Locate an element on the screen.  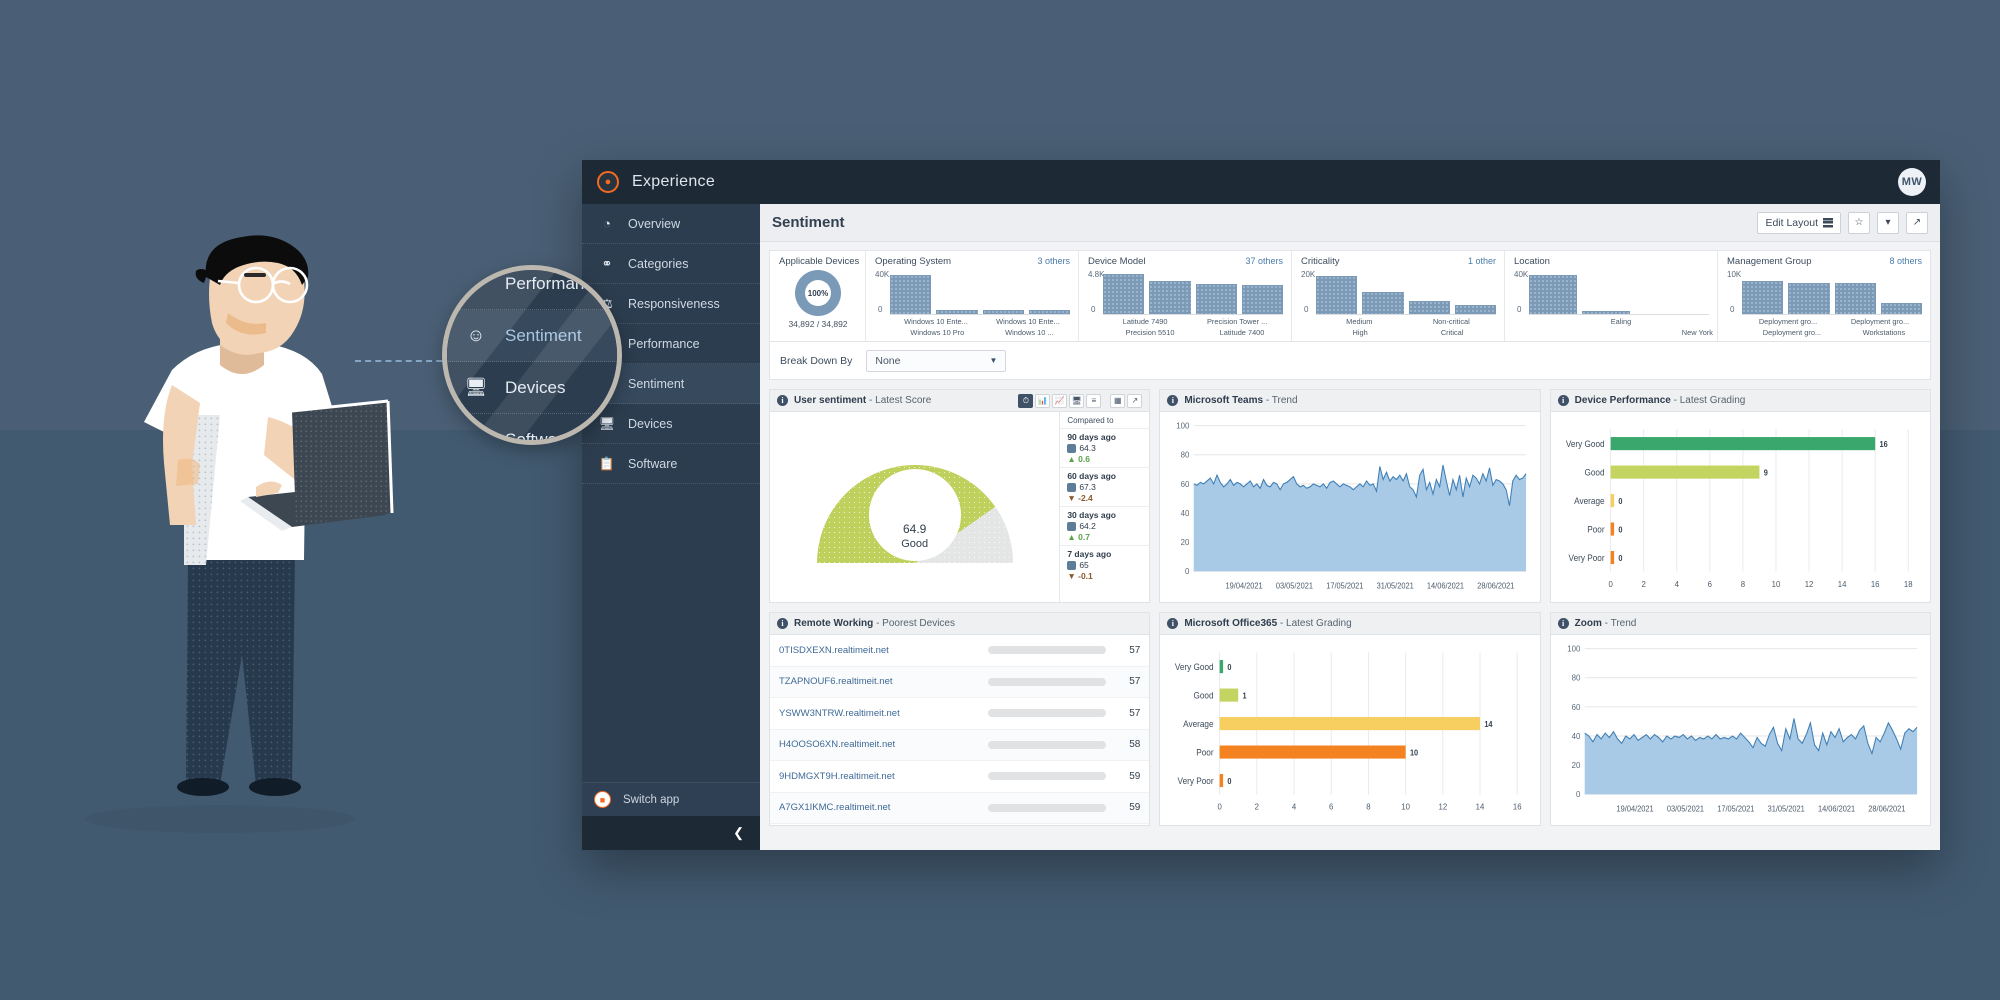
comparison-score: 64.3 is located at coordinates (1108, 448).